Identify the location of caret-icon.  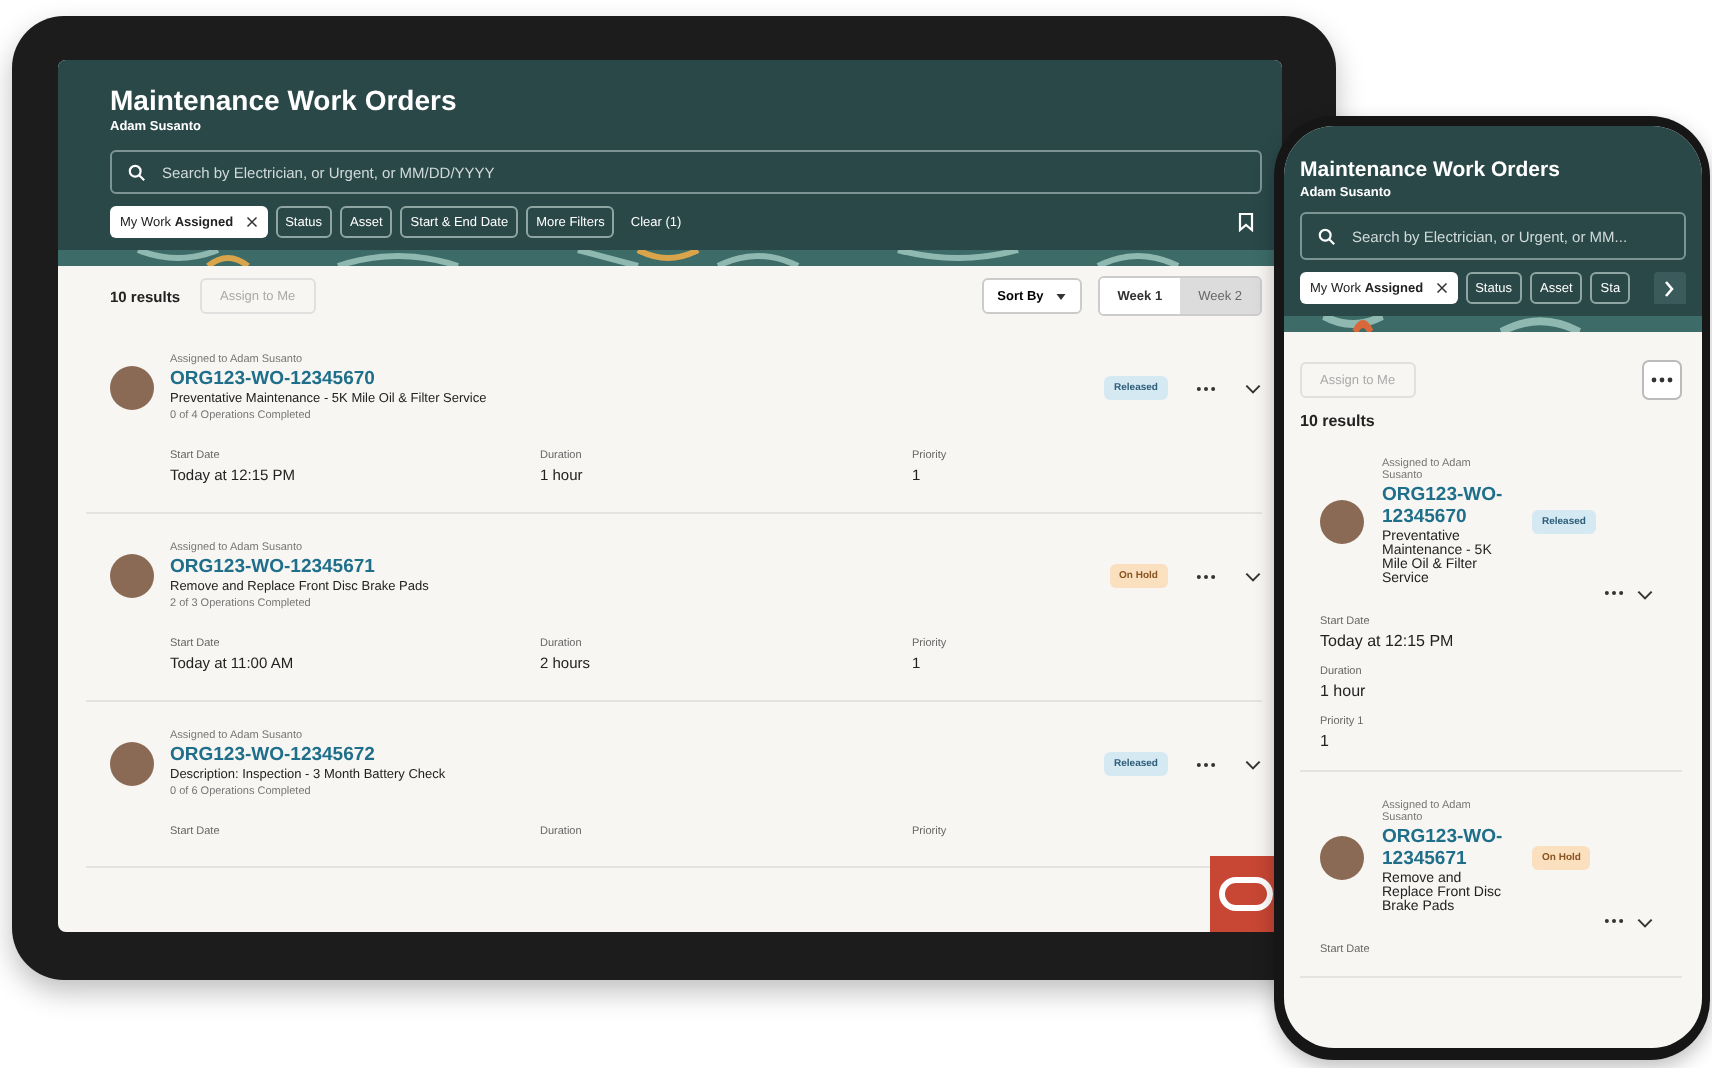
(1060, 296).